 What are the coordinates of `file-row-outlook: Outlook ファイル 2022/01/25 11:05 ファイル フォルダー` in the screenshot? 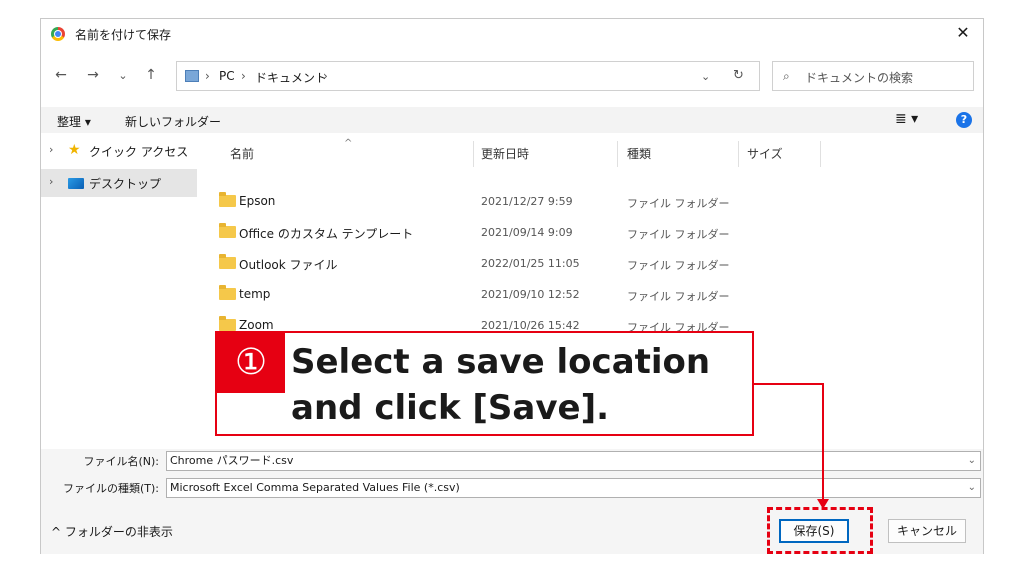 It's located at (491, 264).